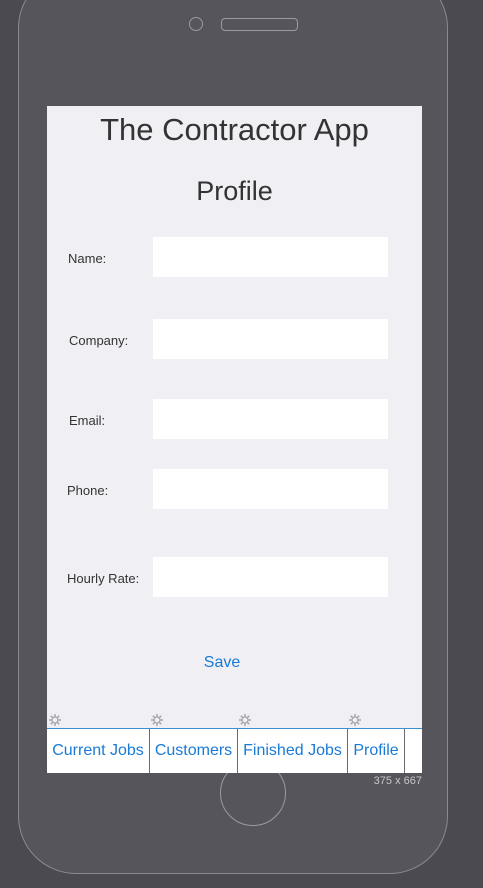  What do you see at coordinates (234, 191) in the screenshot?
I see `page-title: Profile` at bounding box center [234, 191].